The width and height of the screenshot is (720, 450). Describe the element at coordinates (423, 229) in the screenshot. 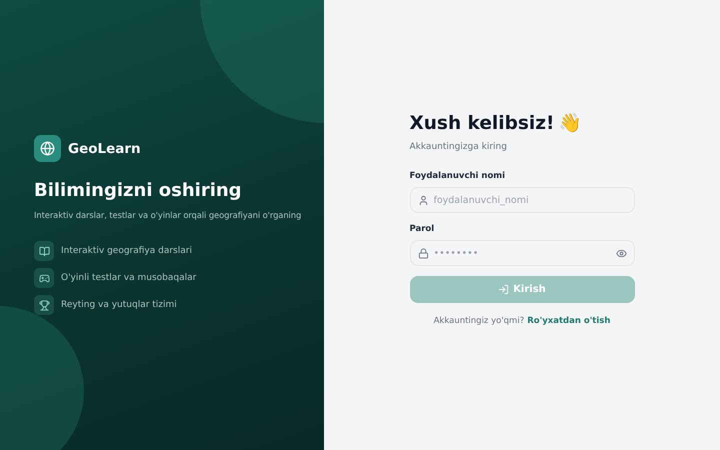

I see `field-label: Parol` at that location.